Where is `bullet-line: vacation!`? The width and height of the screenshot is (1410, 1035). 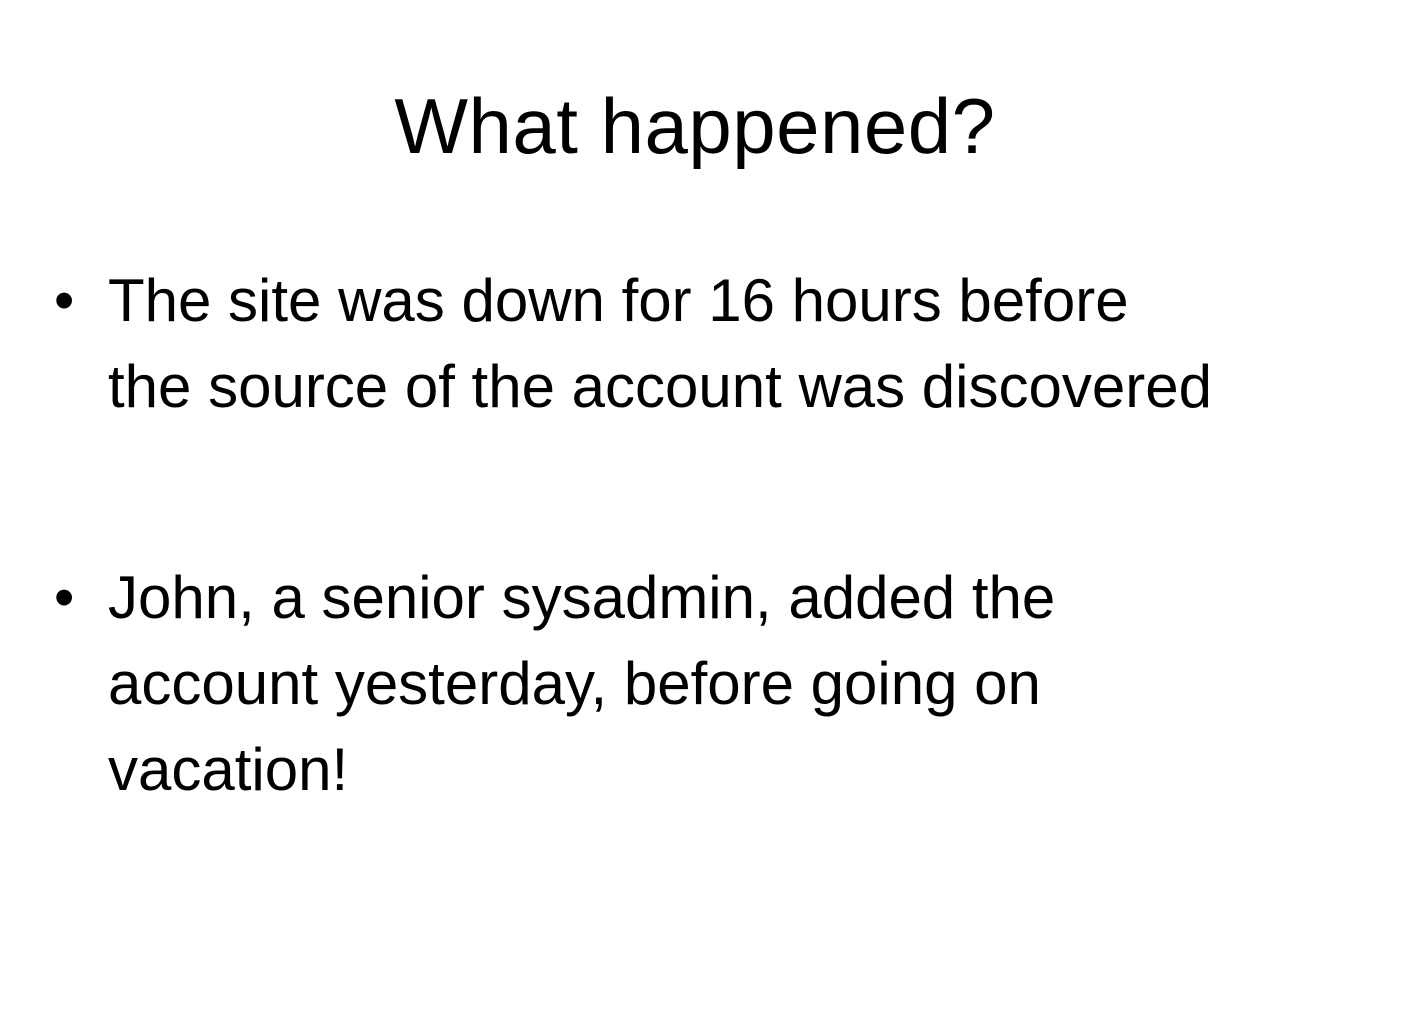
bullet-line: vacation! is located at coordinates (228, 769).